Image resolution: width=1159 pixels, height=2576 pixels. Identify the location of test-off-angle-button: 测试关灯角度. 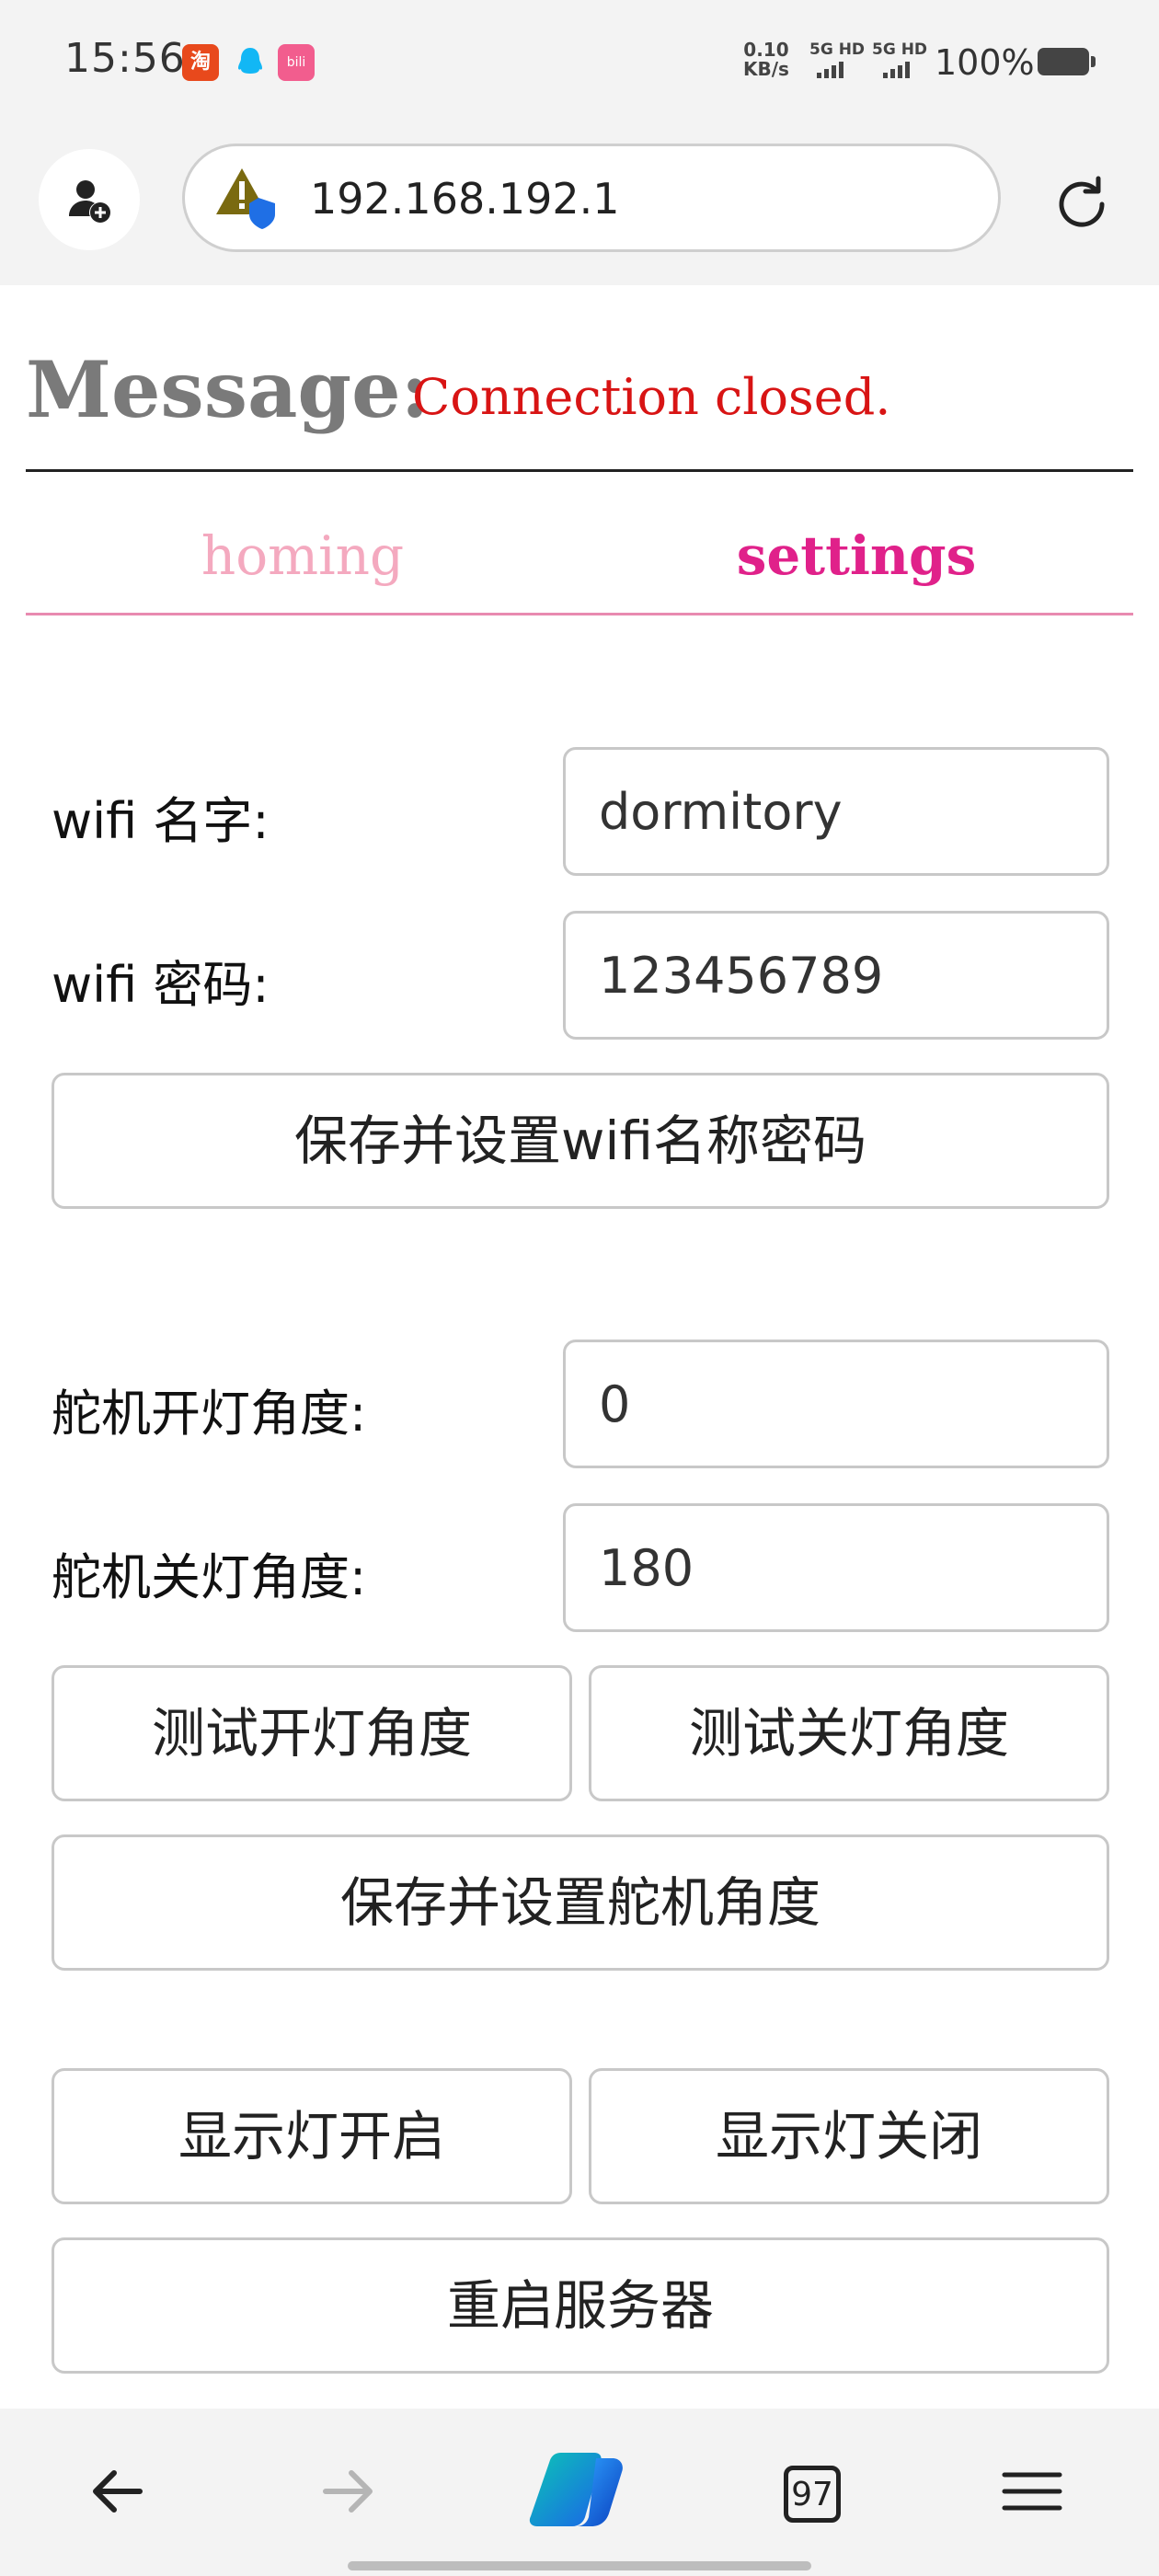
(849, 1733).